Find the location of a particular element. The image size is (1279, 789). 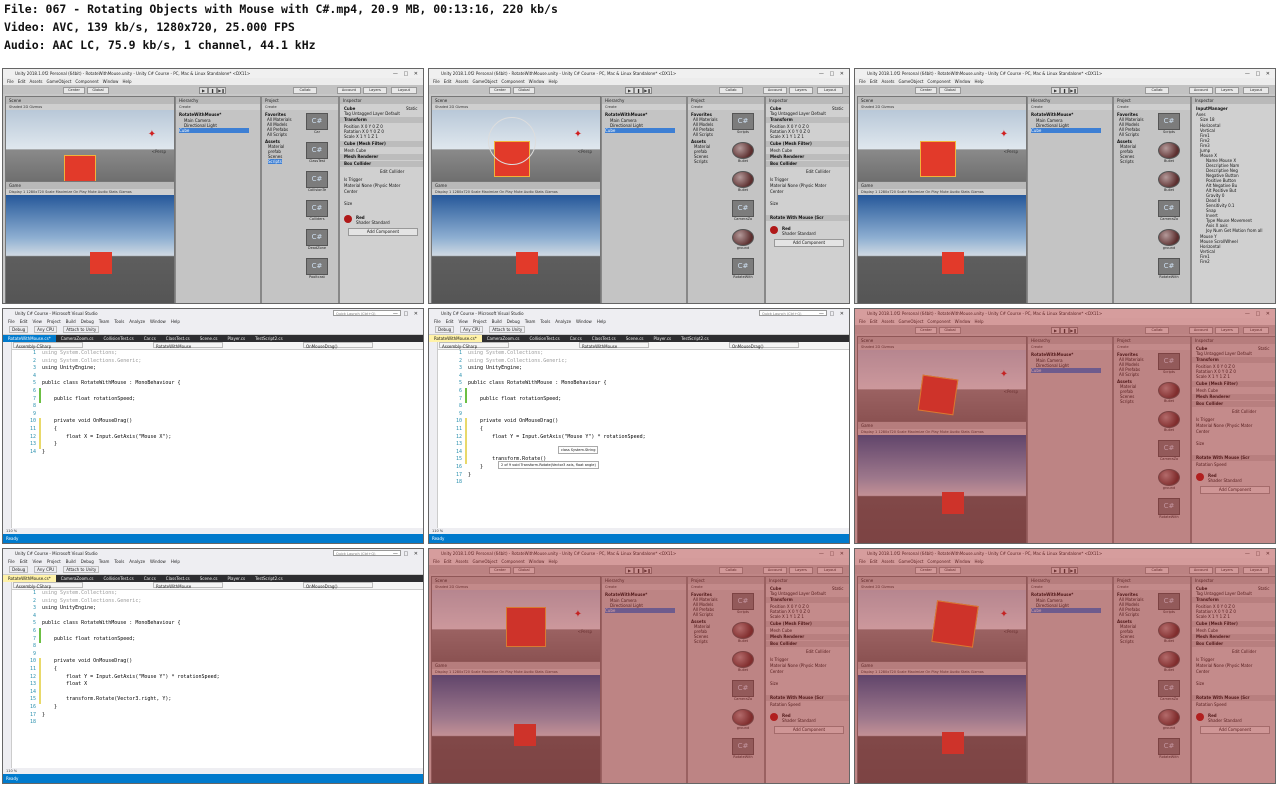

hierarchy-create-button: Create is located at coordinates (1070, 107).